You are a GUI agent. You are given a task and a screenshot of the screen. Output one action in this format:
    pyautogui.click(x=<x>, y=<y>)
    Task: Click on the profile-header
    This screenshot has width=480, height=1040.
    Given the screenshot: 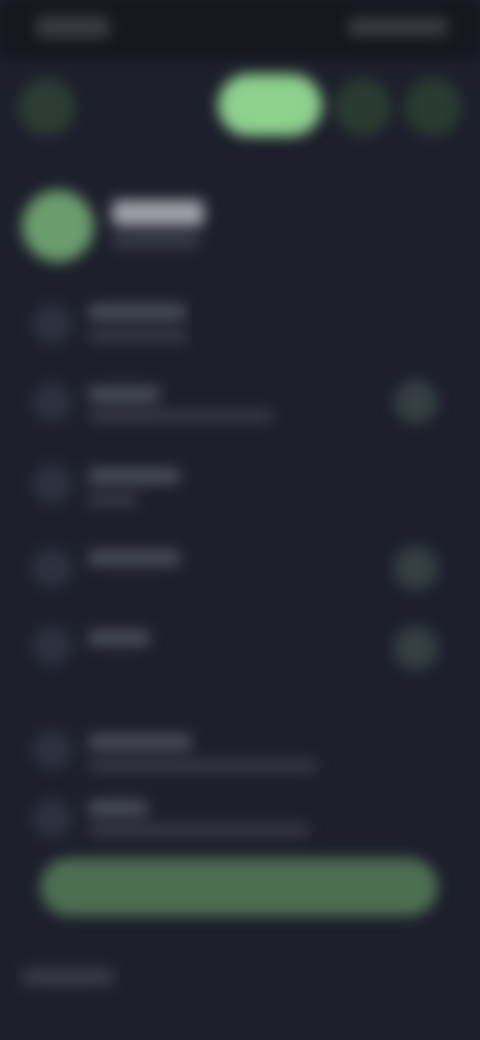 What is the action you would take?
    pyautogui.click(x=240, y=222)
    